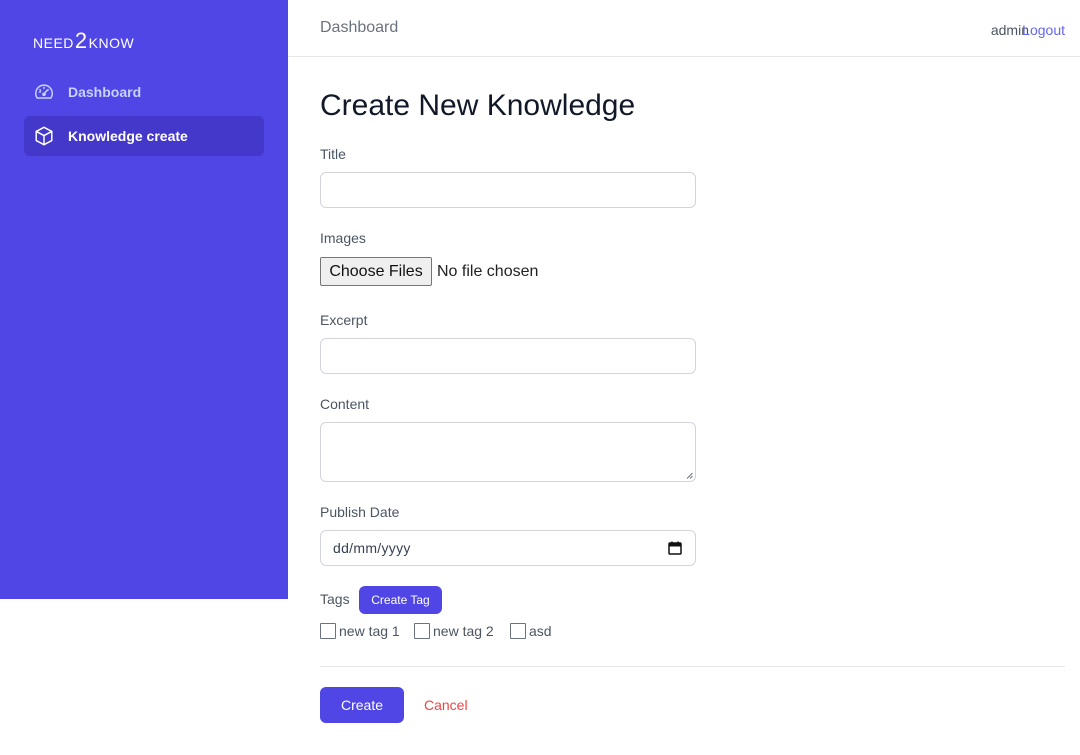 This screenshot has width=1080, height=755. Describe the element at coordinates (372, 548) in the screenshot. I see `date-placeholder: dd/mm/yyyy` at that location.